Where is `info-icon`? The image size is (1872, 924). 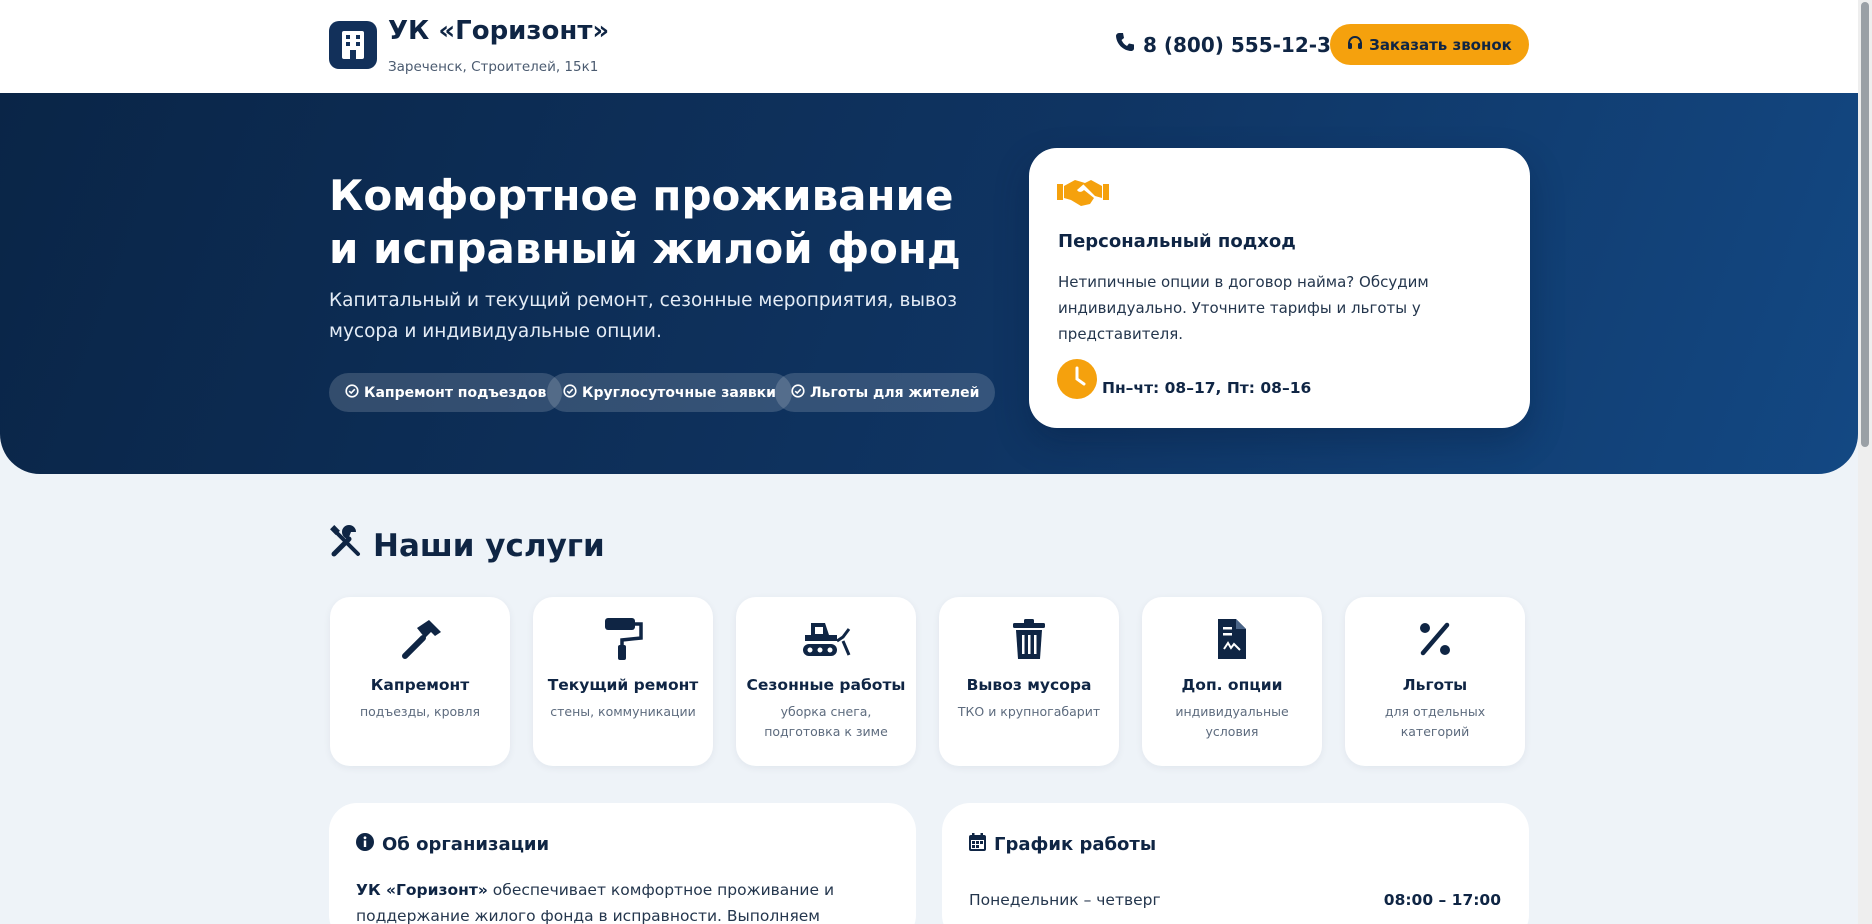 info-icon is located at coordinates (365, 844).